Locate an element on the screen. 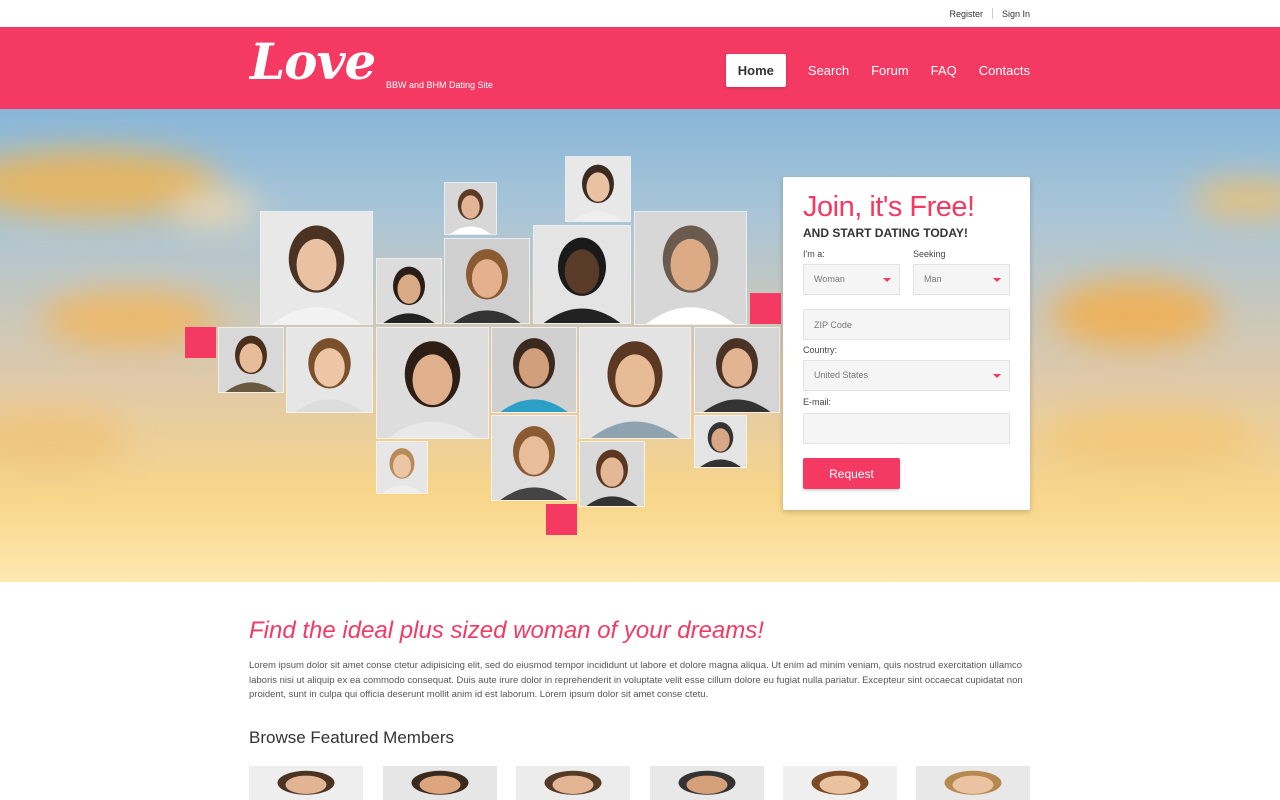 The image size is (1280, 800). seeking-value: Man is located at coordinates (933, 279).